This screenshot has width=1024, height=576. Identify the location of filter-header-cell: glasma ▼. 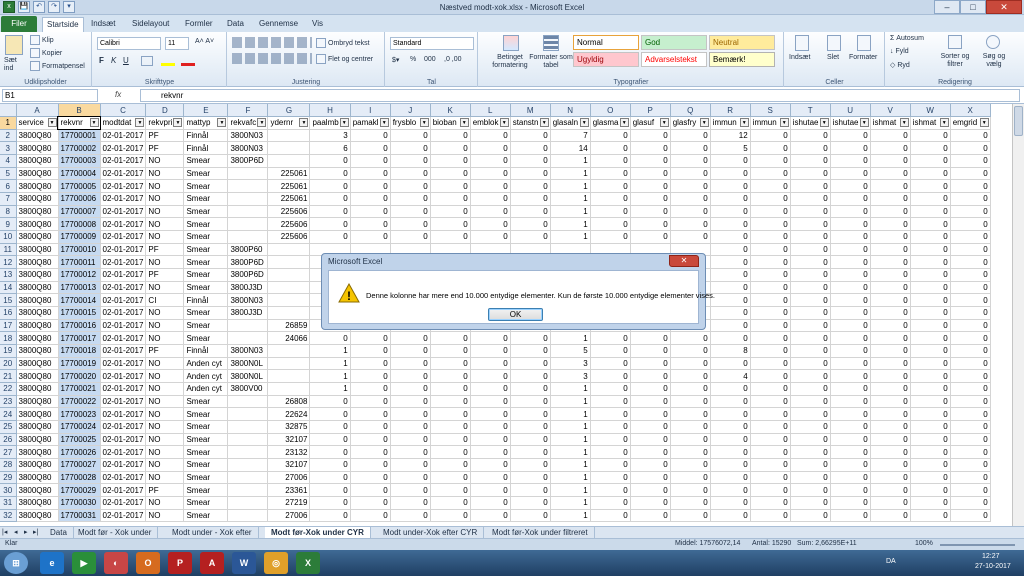
(610, 123).